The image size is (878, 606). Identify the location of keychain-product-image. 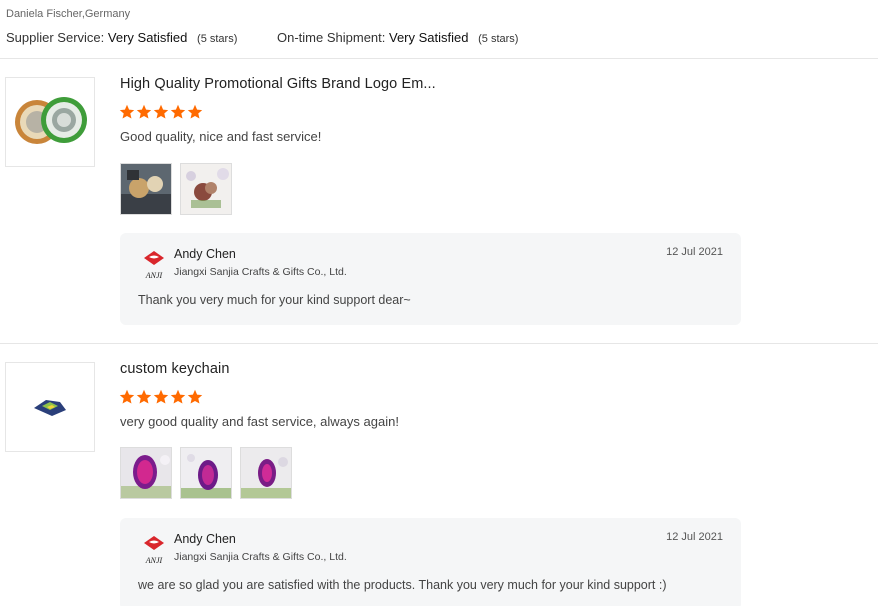
(50, 408).